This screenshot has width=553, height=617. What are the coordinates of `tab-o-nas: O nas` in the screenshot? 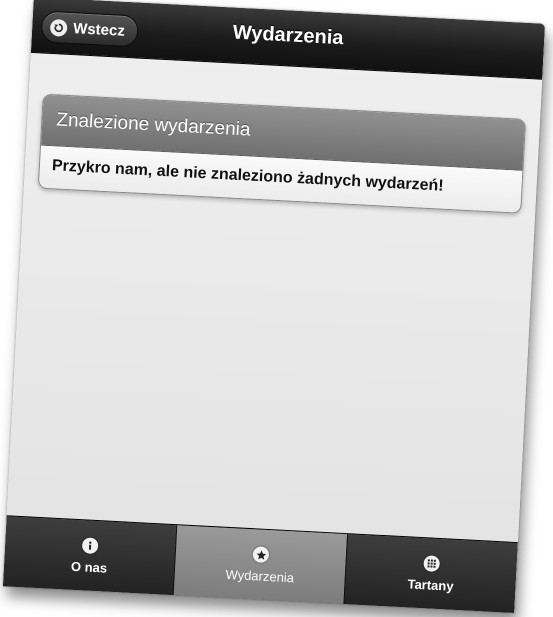 It's located at (90, 556).